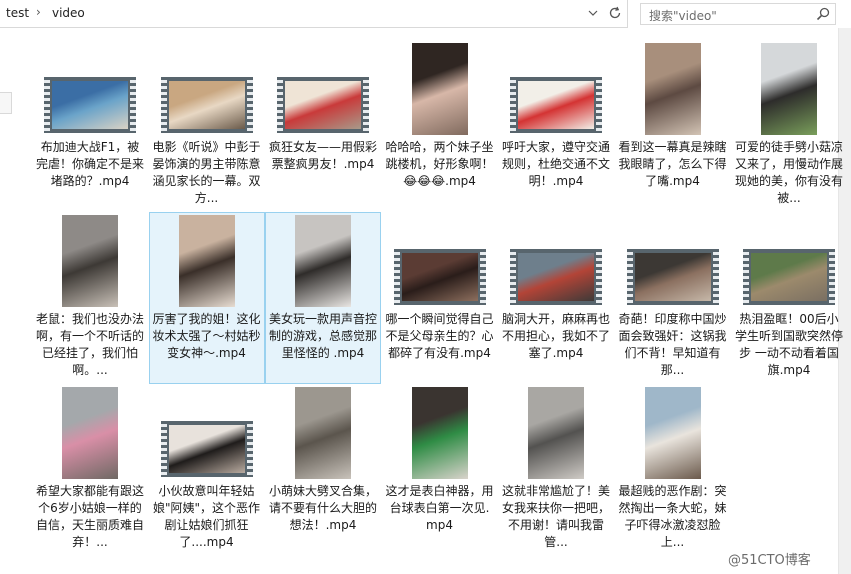  Describe the element at coordinates (439, 336) in the screenshot. I see `file-name: 哪一个瞬间觉得自己不是父母亲生的？心都碎了有没有.mp4` at that location.